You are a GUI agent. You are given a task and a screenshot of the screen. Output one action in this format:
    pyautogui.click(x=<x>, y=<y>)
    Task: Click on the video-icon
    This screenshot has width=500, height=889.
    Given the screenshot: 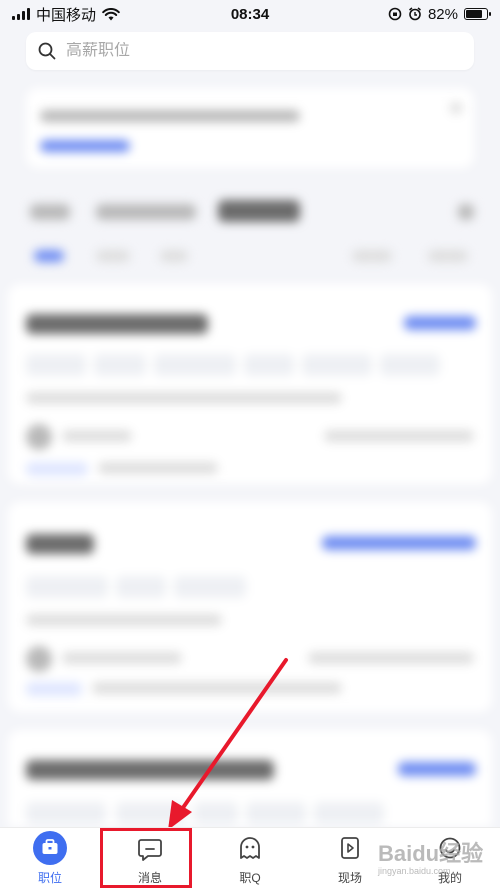 What is the action you would take?
    pyautogui.click(x=350, y=848)
    